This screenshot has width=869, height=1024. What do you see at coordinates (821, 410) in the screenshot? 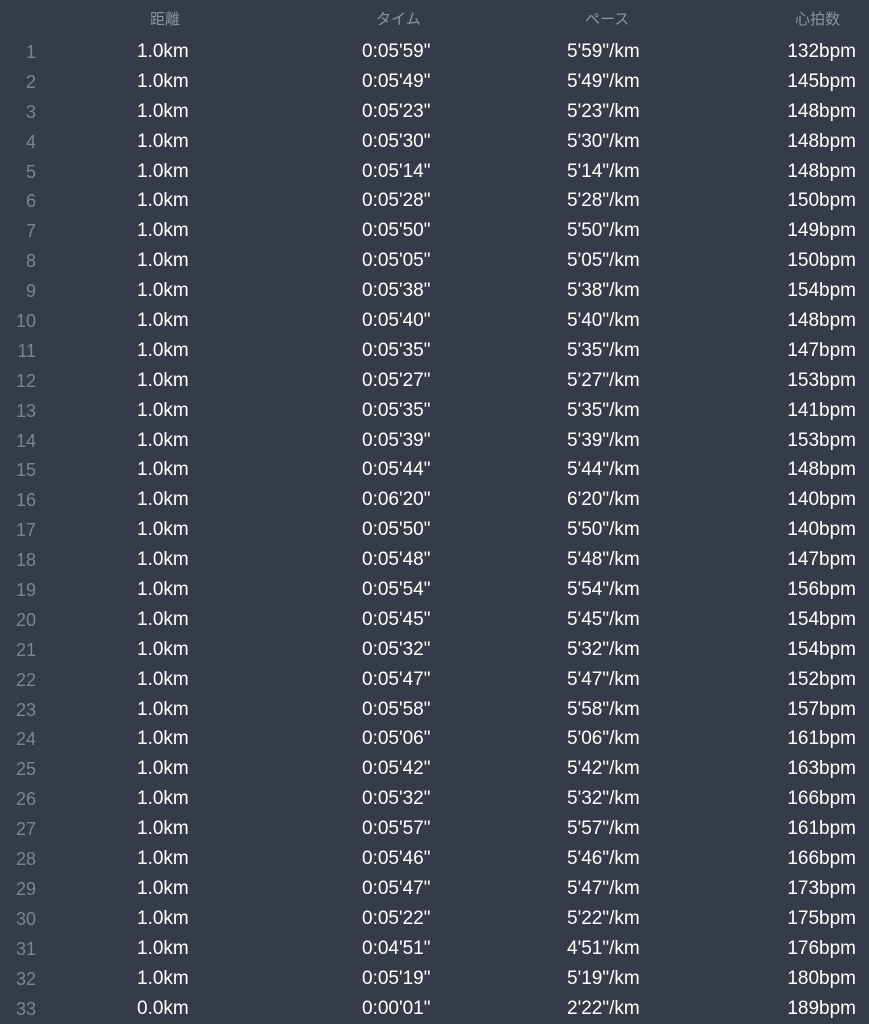
I see `split-heart-rate: 141bpm` at bounding box center [821, 410].